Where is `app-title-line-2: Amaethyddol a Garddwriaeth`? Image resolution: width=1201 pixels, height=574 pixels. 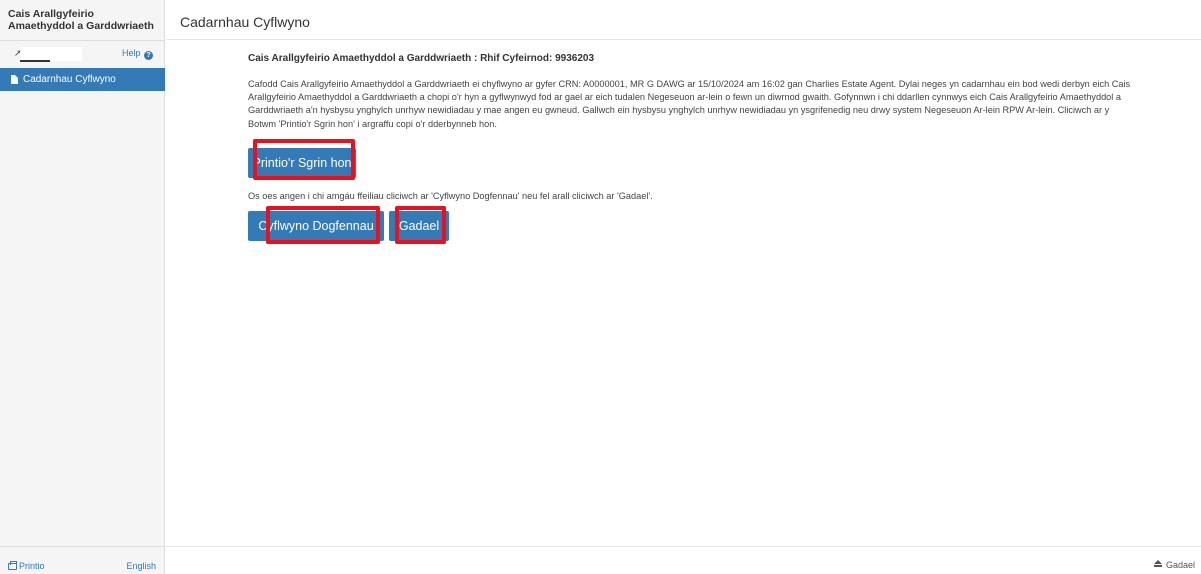
app-title-line-2: Amaethyddol a Garddwriaeth is located at coordinates (81, 26).